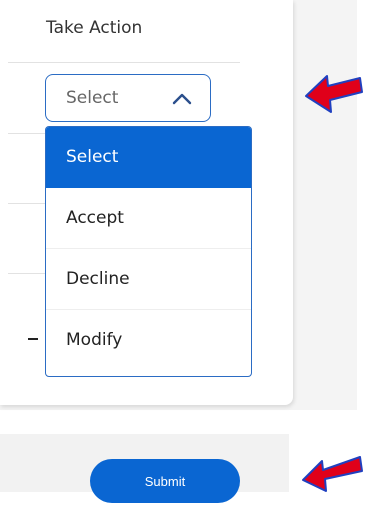 The width and height of the screenshot is (377, 510). I want to click on select-value: Select, so click(92, 98).